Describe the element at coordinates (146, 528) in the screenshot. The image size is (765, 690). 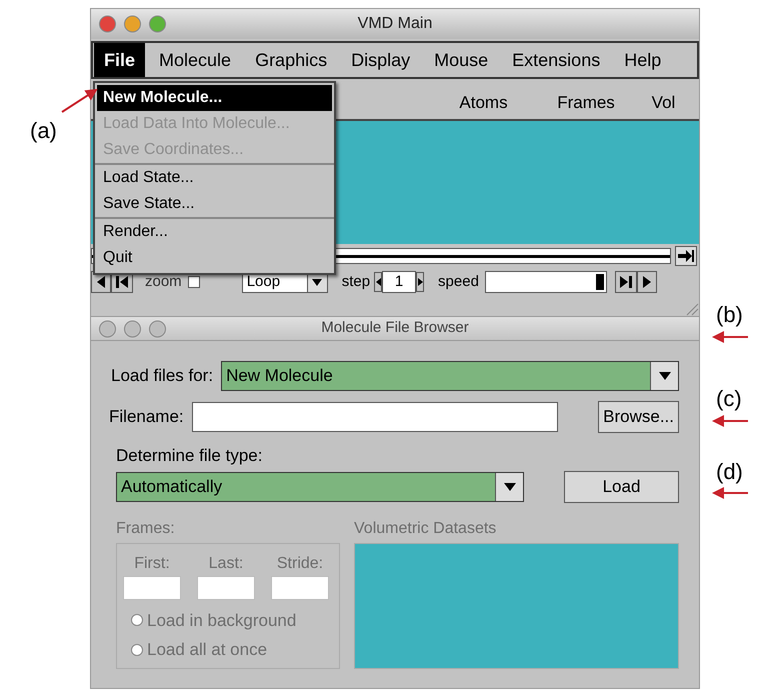
I see `group-label: Frames:` at that location.